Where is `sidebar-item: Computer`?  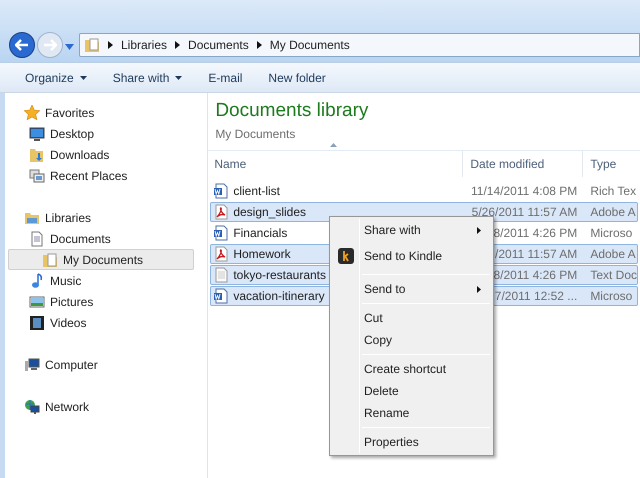 sidebar-item: Computer is located at coordinates (106, 364).